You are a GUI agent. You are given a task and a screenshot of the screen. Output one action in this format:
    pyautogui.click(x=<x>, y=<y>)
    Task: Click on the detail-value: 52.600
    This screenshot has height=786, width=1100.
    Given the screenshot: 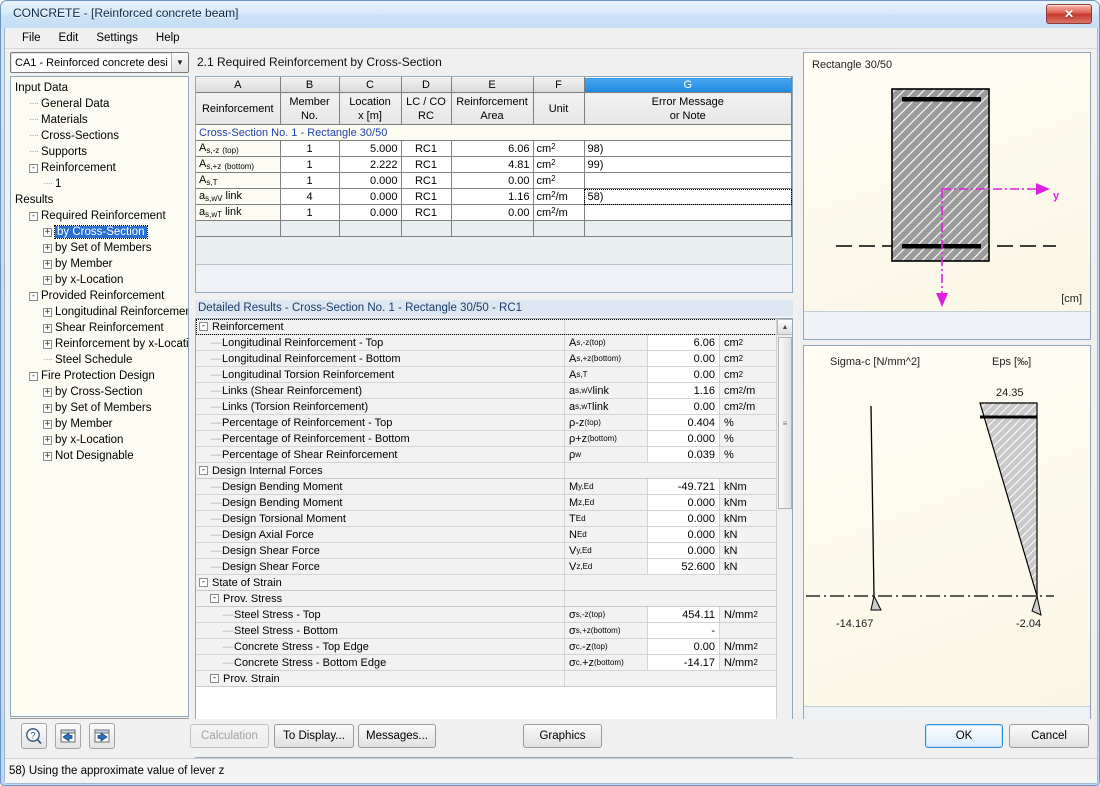 What is the action you would take?
    pyautogui.click(x=684, y=566)
    